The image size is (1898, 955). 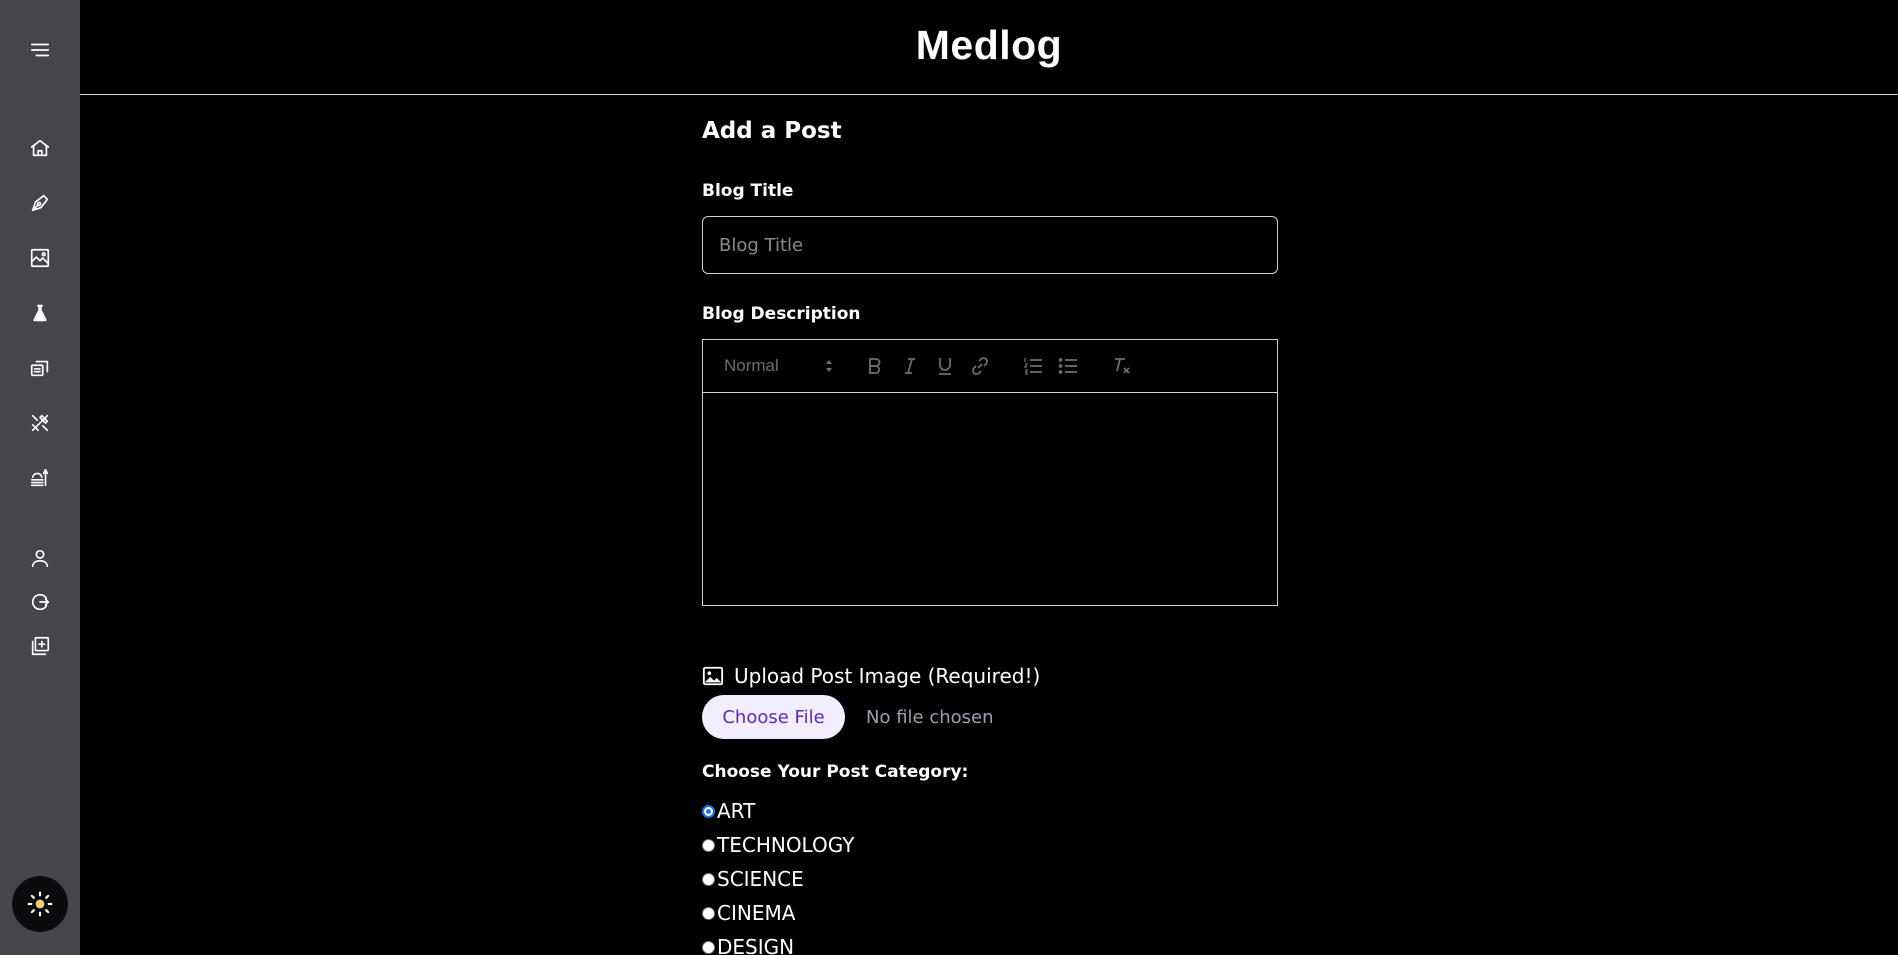 What do you see at coordinates (990, 499) in the screenshot?
I see `editor-body` at bounding box center [990, 499].